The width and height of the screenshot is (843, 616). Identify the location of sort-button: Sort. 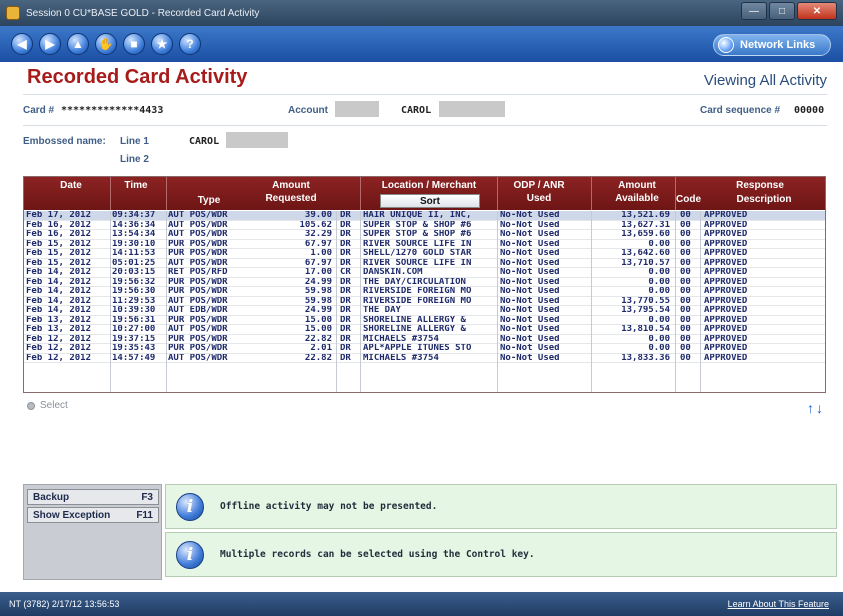
(430, 201).